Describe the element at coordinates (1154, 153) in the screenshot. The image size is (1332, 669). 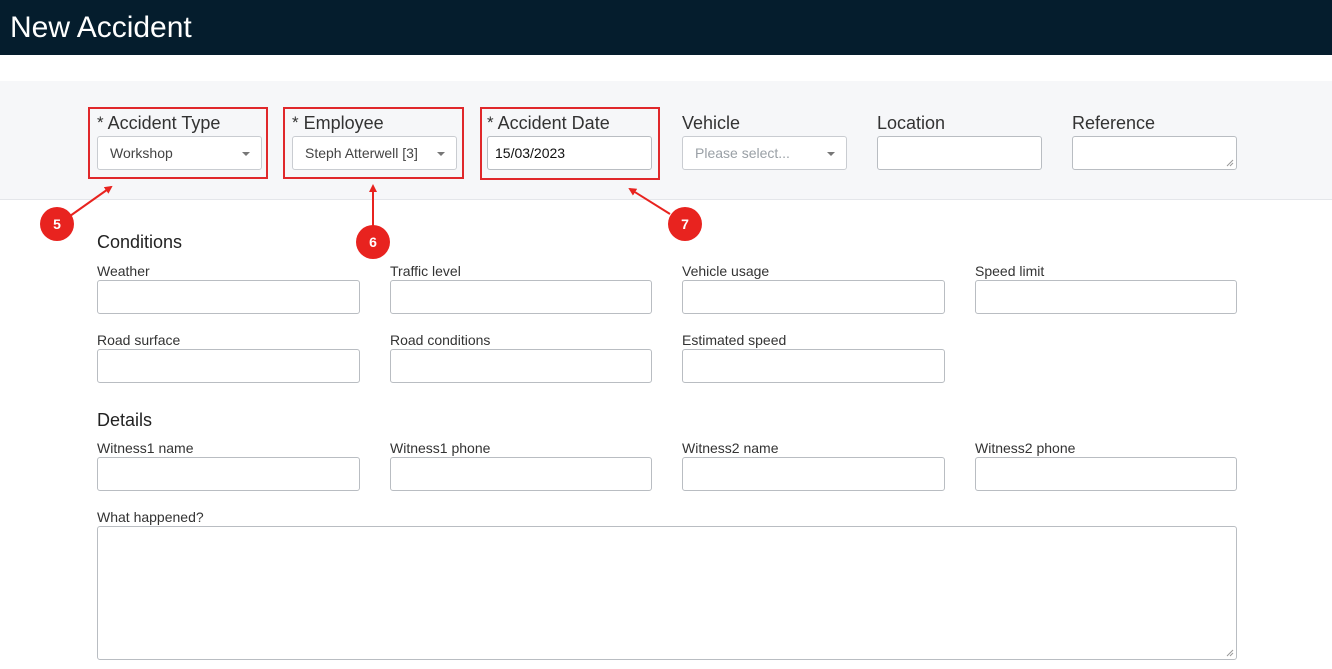
I see `reference-textarea` at that location.